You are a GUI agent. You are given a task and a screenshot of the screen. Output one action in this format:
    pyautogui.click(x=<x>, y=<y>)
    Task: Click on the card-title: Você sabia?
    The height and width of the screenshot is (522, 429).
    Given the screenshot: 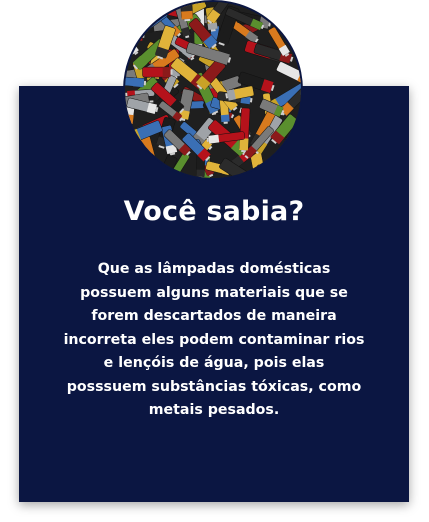 What is the action you would take?
    pyautogui.click(x=214, y=211)
    